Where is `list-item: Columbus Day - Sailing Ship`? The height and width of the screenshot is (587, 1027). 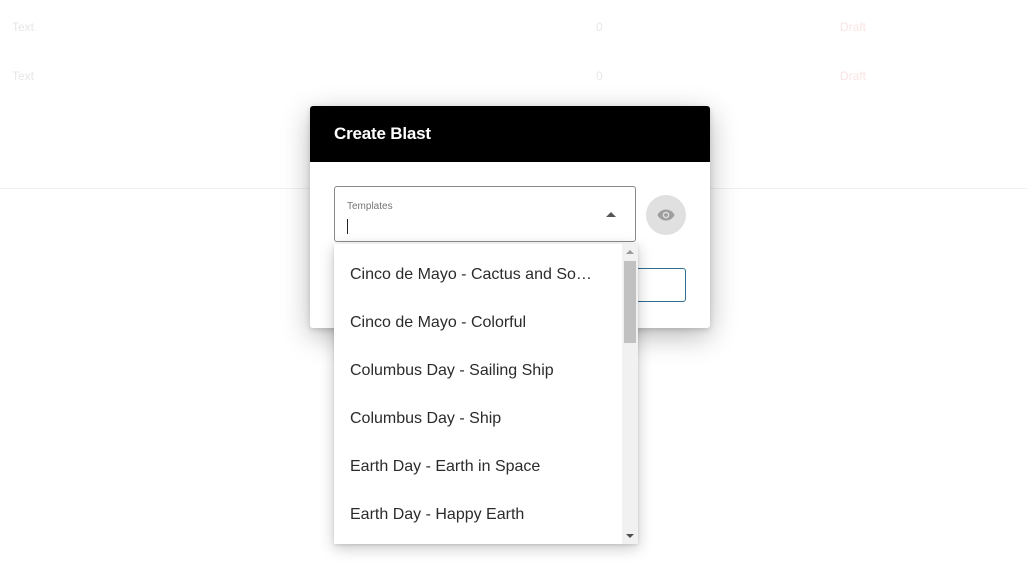 list-item: Columbus Day - Sailing Ship is located at coordinates (478, 371).